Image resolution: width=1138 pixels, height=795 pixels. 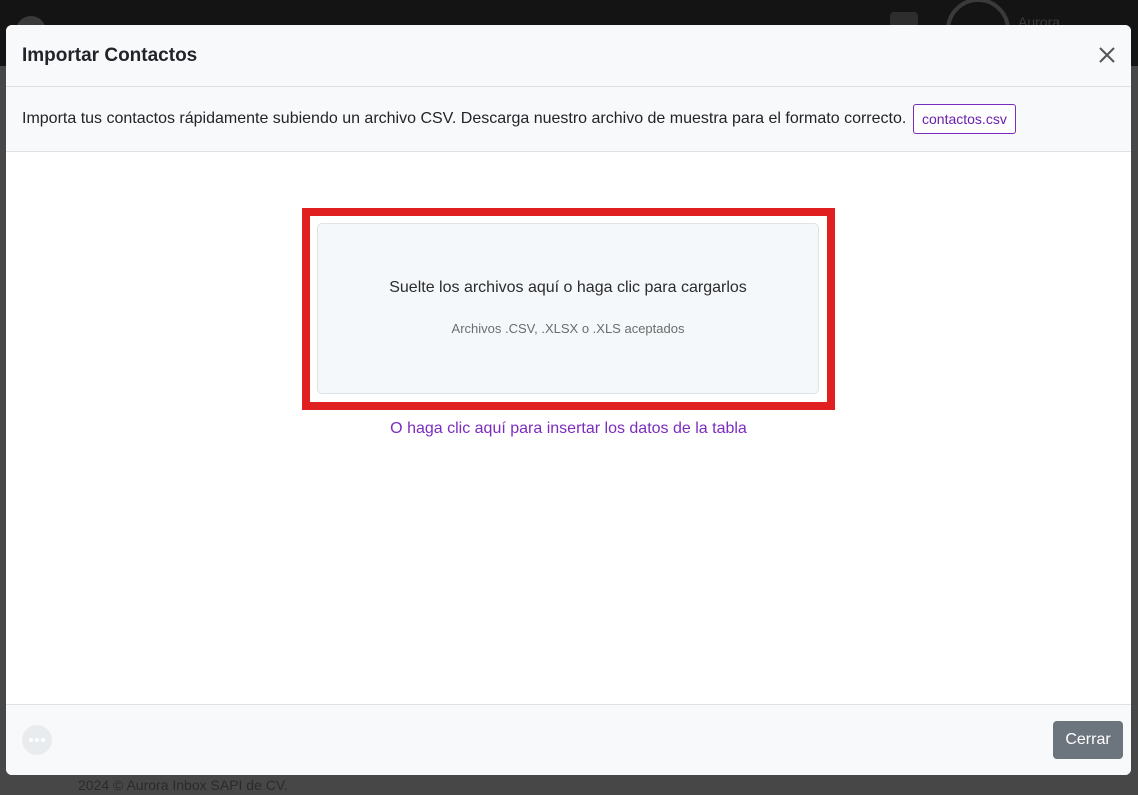 I want to click on dropzone-subtitle: Archivos .CSV, .XLSX o .XLS aceptados, so click(x=568, y=328).